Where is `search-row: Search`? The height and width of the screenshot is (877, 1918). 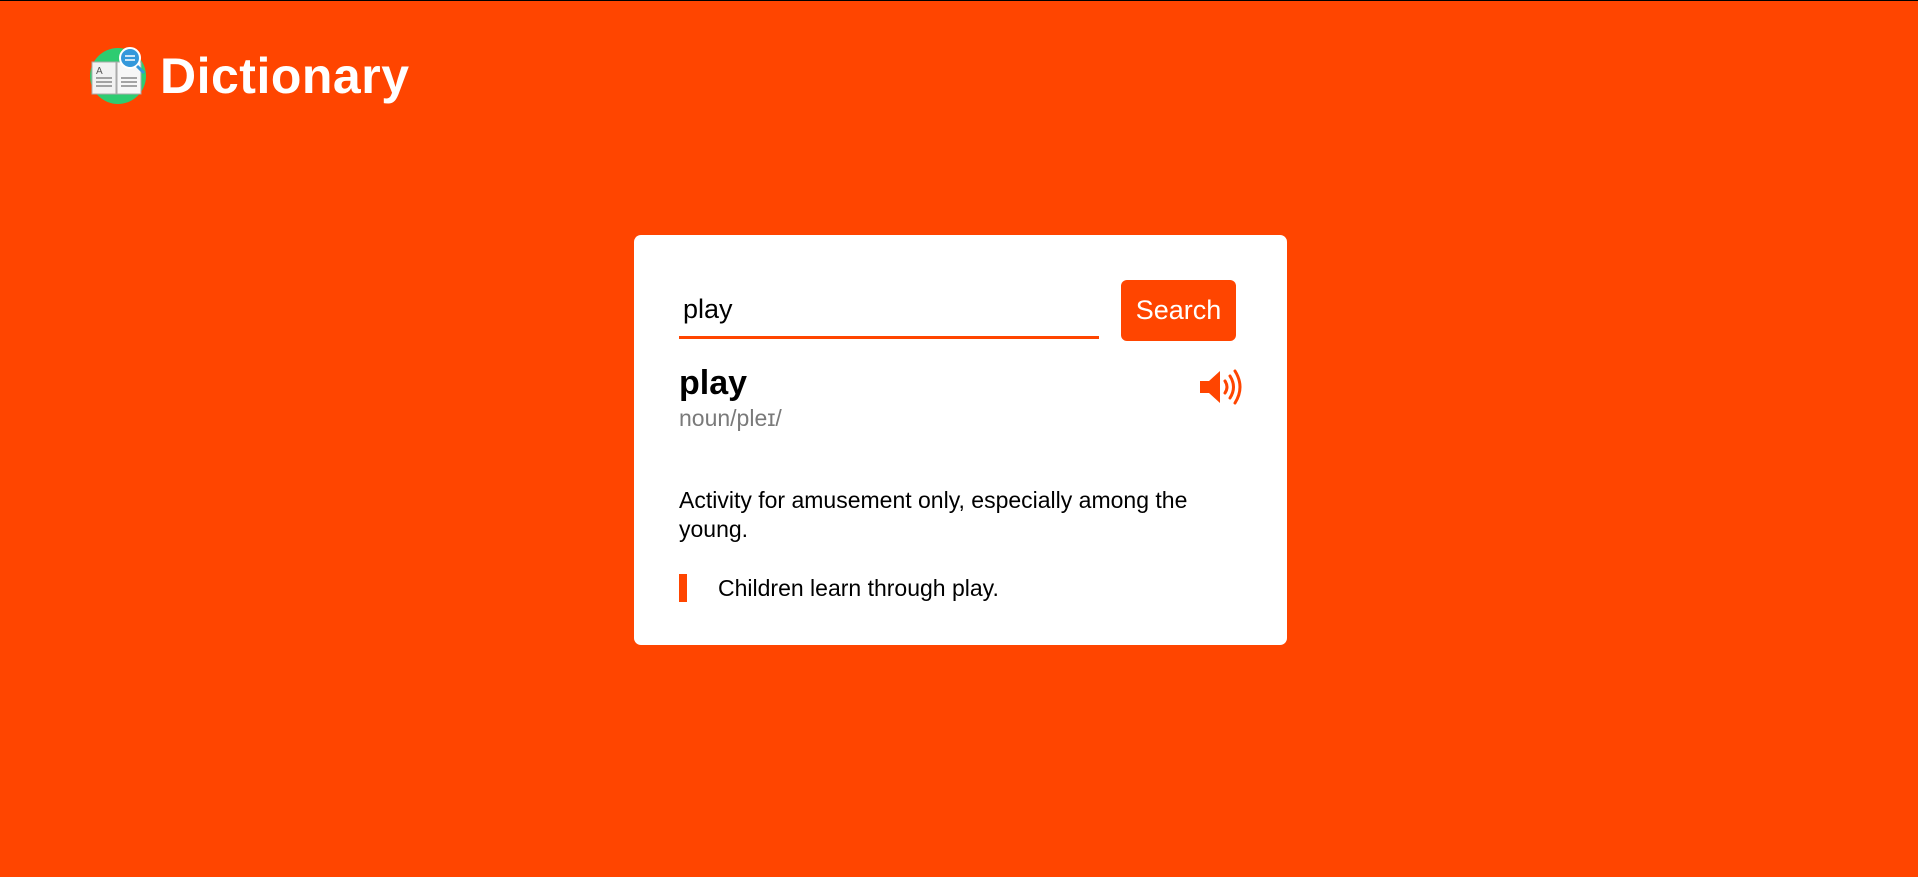 search-row: Search is located at coordinates (957, 310).